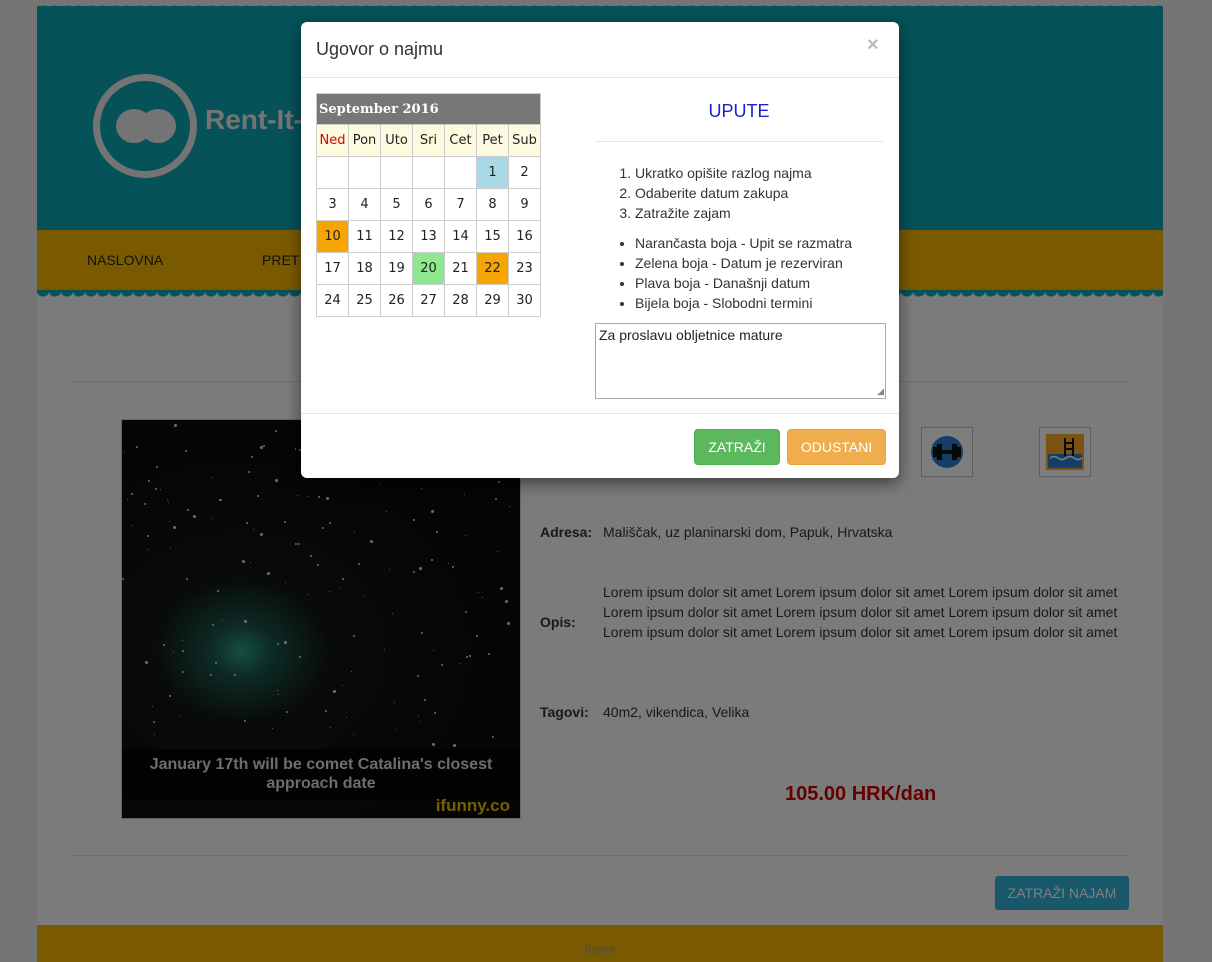  I want to click on calendar-day: 27, so click(428, 300).